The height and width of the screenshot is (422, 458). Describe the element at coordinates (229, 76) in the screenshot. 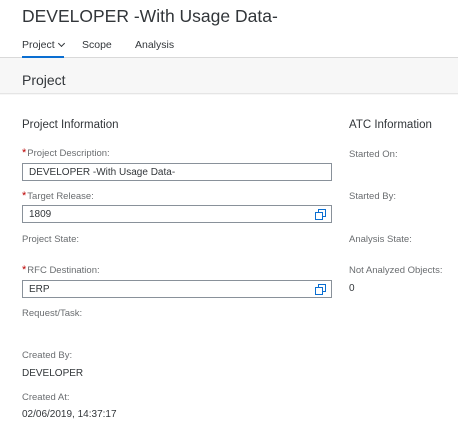

I see `section-header: Project` at that location.